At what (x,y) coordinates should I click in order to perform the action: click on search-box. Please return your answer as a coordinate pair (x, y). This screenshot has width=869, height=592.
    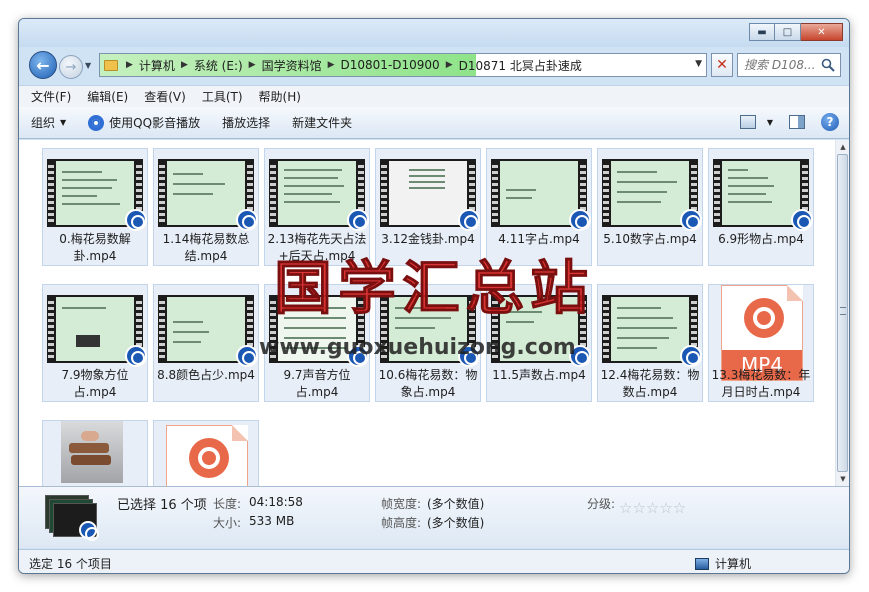
    Looking at the image, I should click on (789, 65).